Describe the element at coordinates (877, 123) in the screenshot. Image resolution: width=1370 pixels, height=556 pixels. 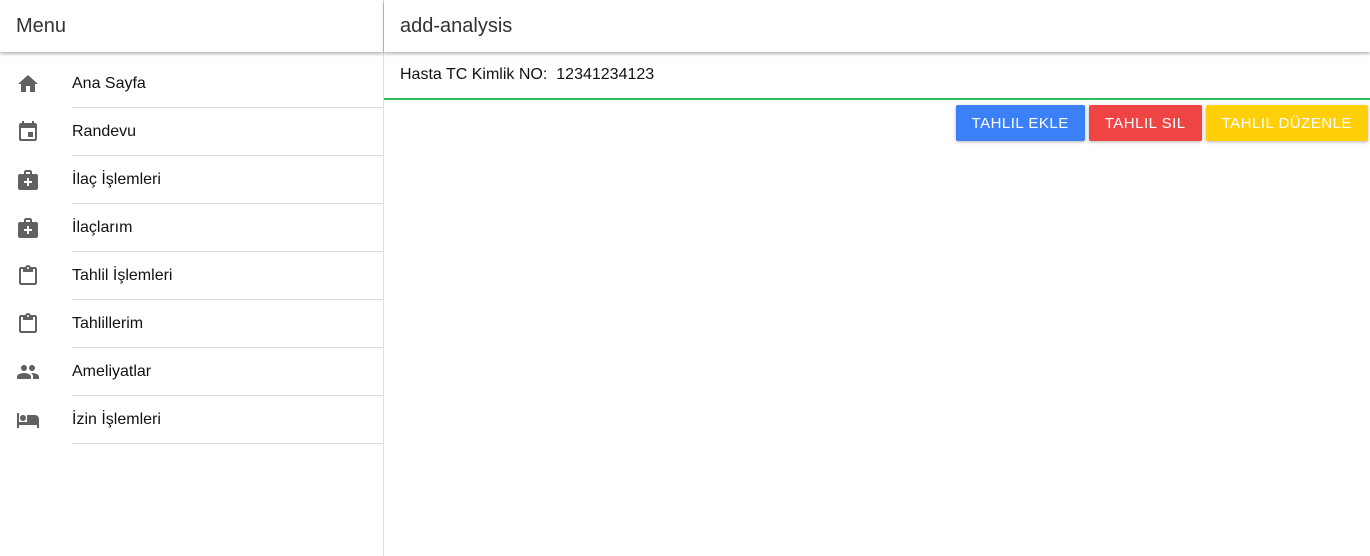
I see `action-buttons: Tahlil Ekle Tahlil Sil Tahlil Düzenle` at that location.